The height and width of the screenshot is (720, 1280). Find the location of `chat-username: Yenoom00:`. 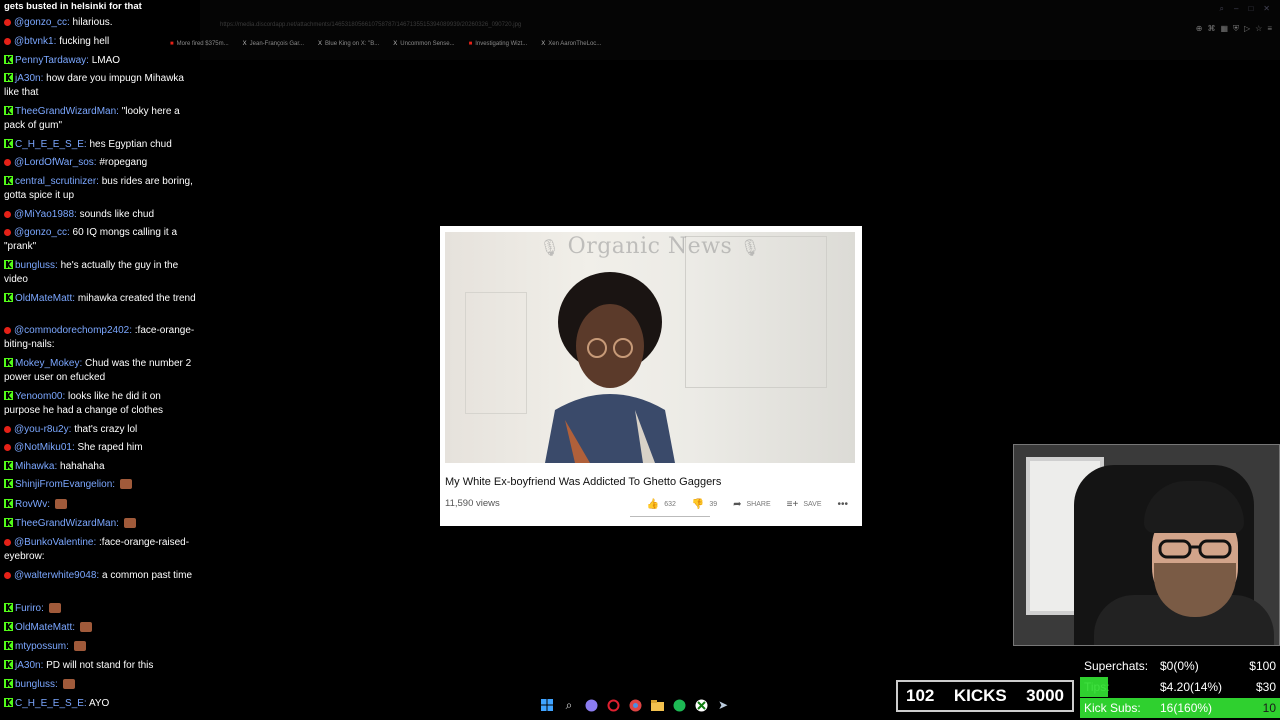

chat-username: Yenoom00: is located at coordinates (40, 396).